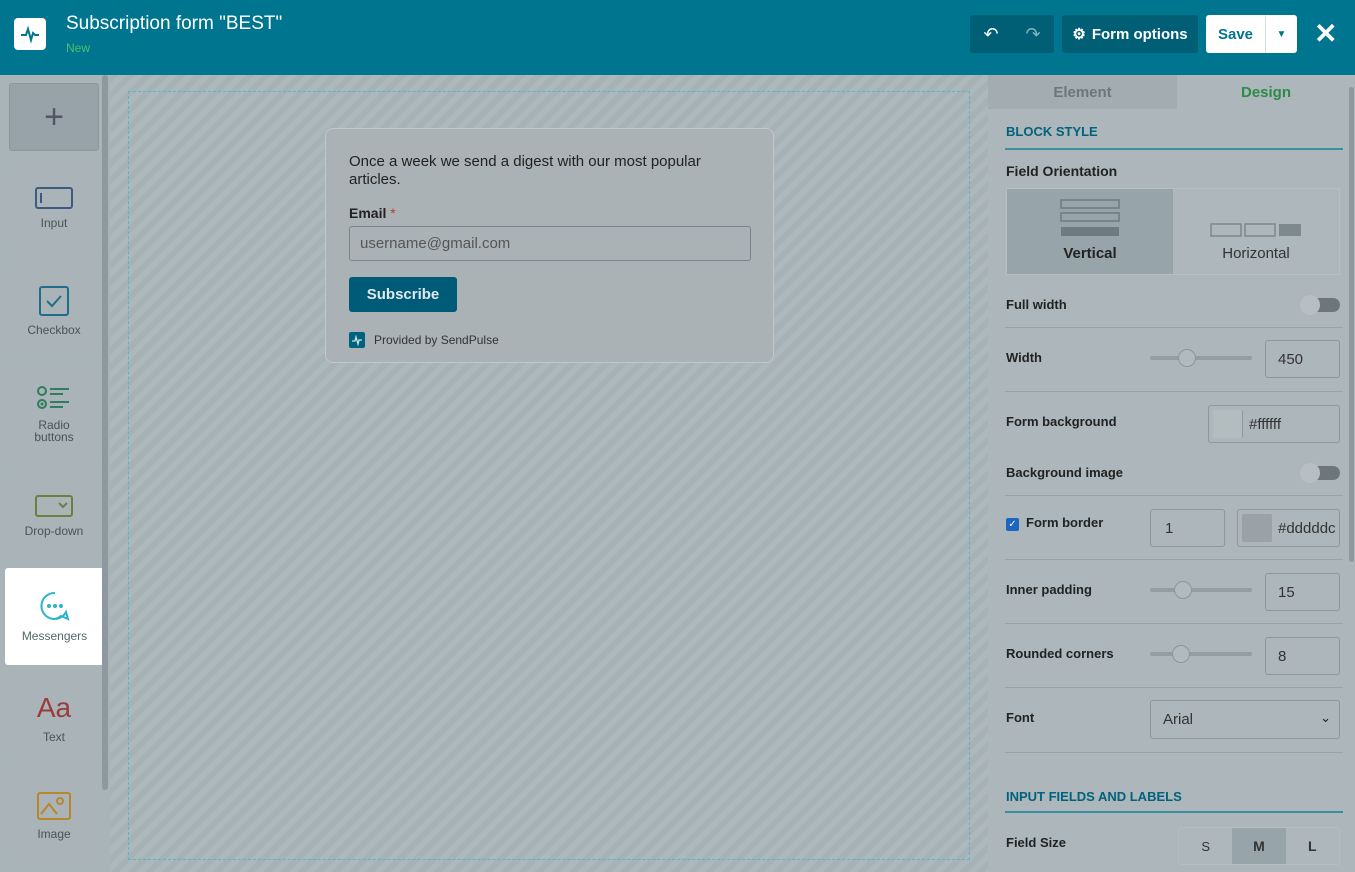 This screenshot has height=872, width=1355. What do you see at coordinates (357, 340) in the screenshot?
I see `sendpulse-small-icon` at bounding box center [357, 340].